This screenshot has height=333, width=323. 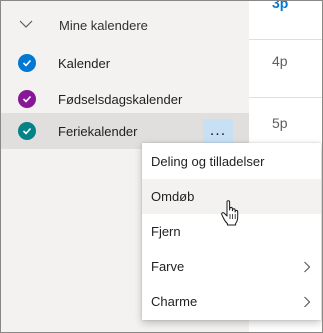 What do you see at coordinates (168, 266) in the screenshot?
I see `menu-item-label: Farve` at bounding box center [168, 266].